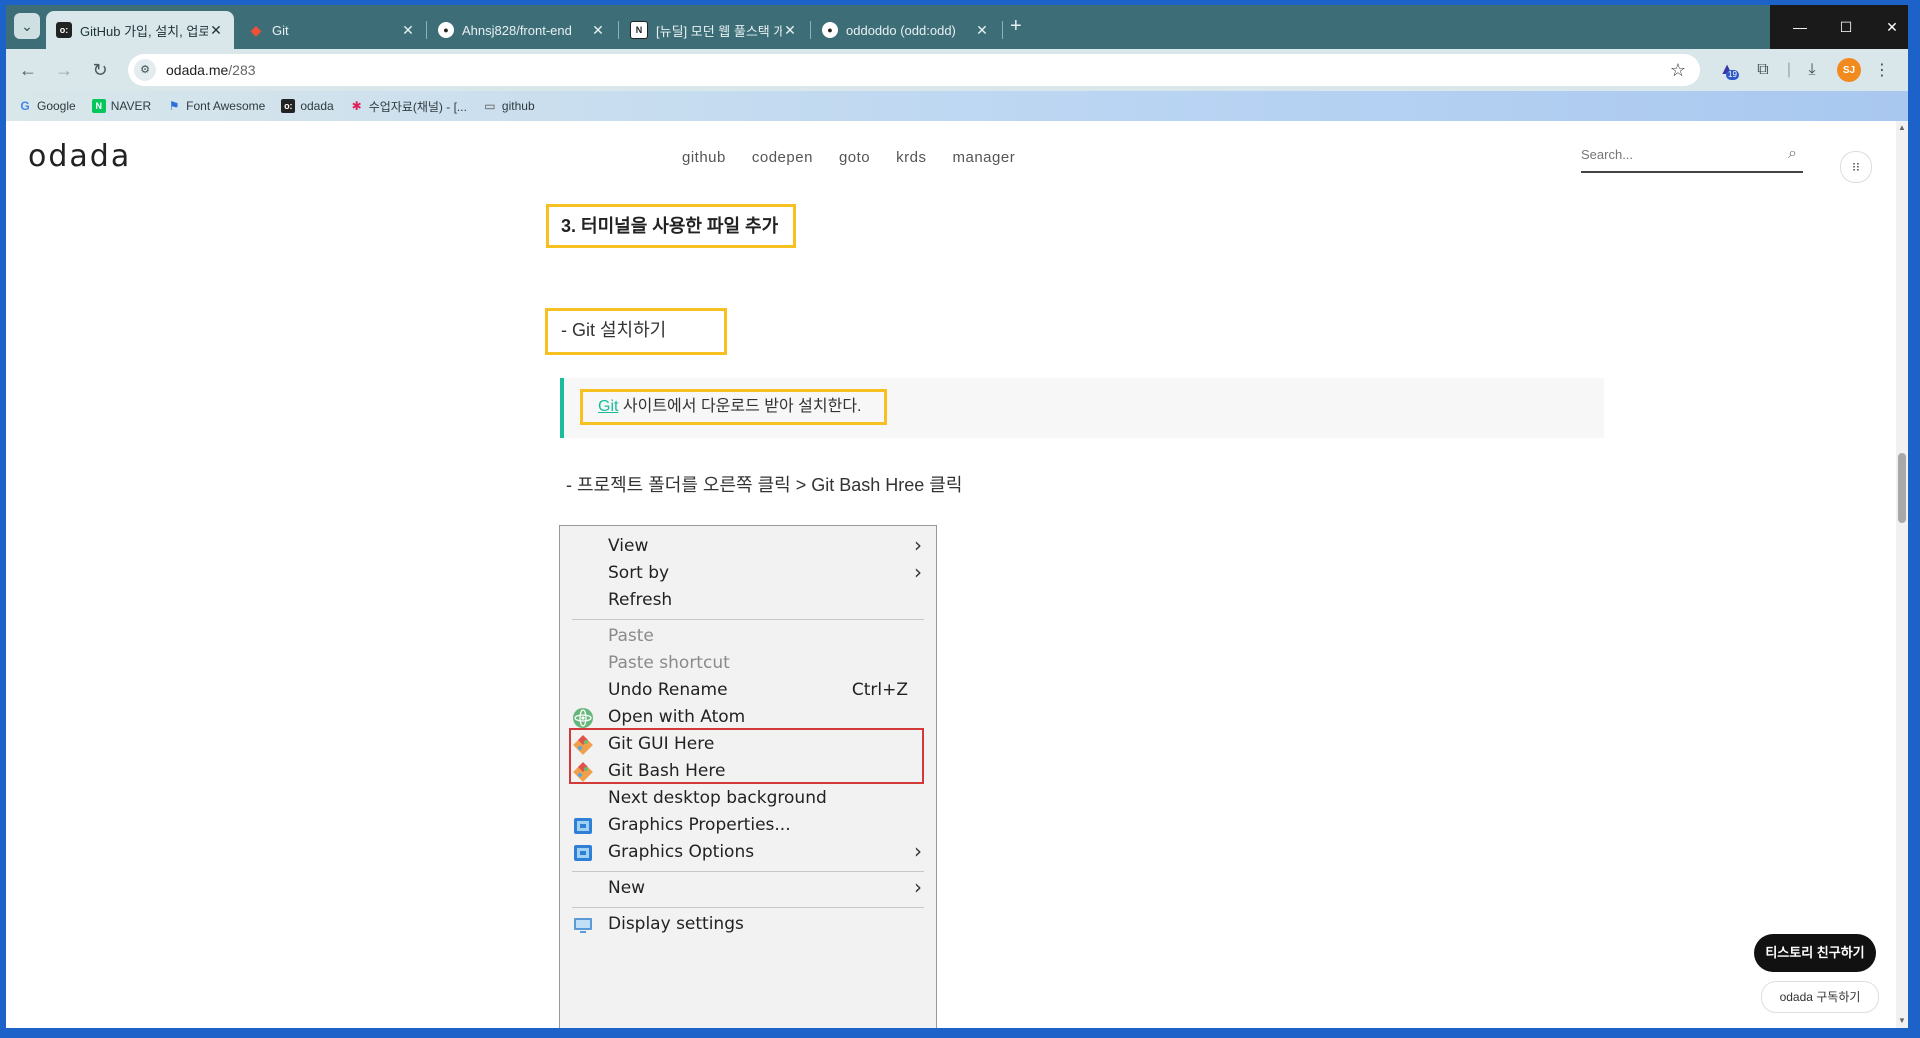  I want to click on puzzle-extensions-icon: ⧉, so click(1763, 70).